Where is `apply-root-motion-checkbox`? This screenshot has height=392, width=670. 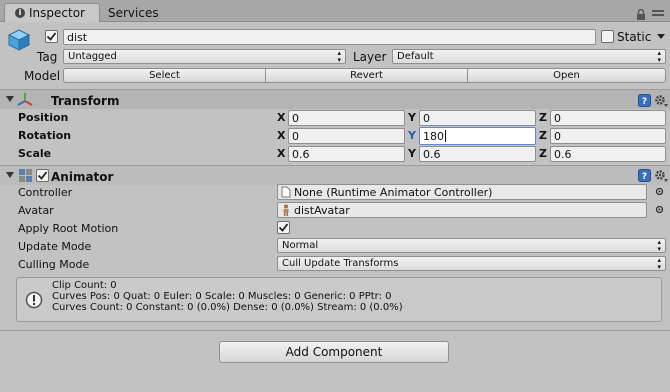 apply-root-motion-checkbox is located at coordinates (283, 227).